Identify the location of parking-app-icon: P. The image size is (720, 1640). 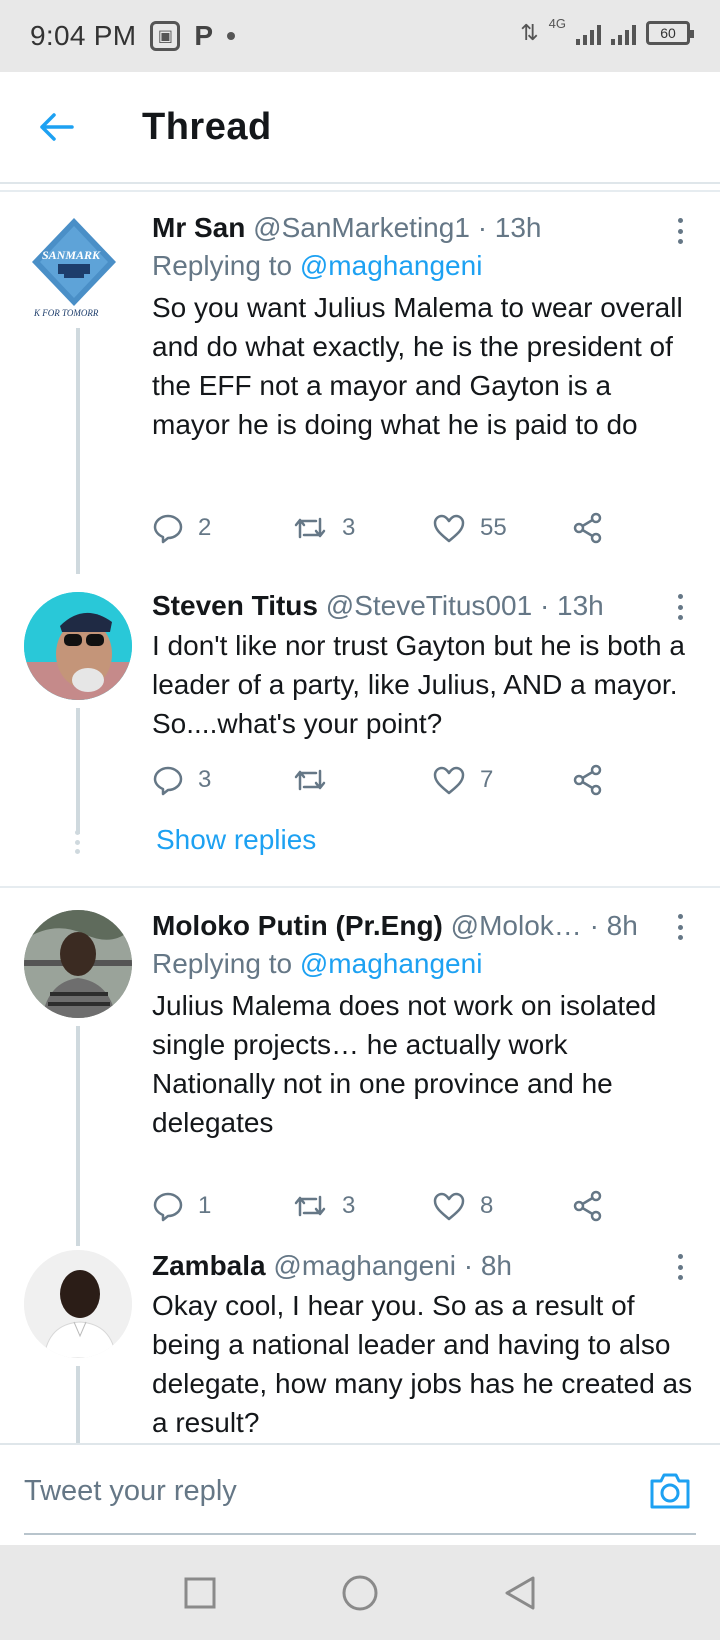
(204, 35).